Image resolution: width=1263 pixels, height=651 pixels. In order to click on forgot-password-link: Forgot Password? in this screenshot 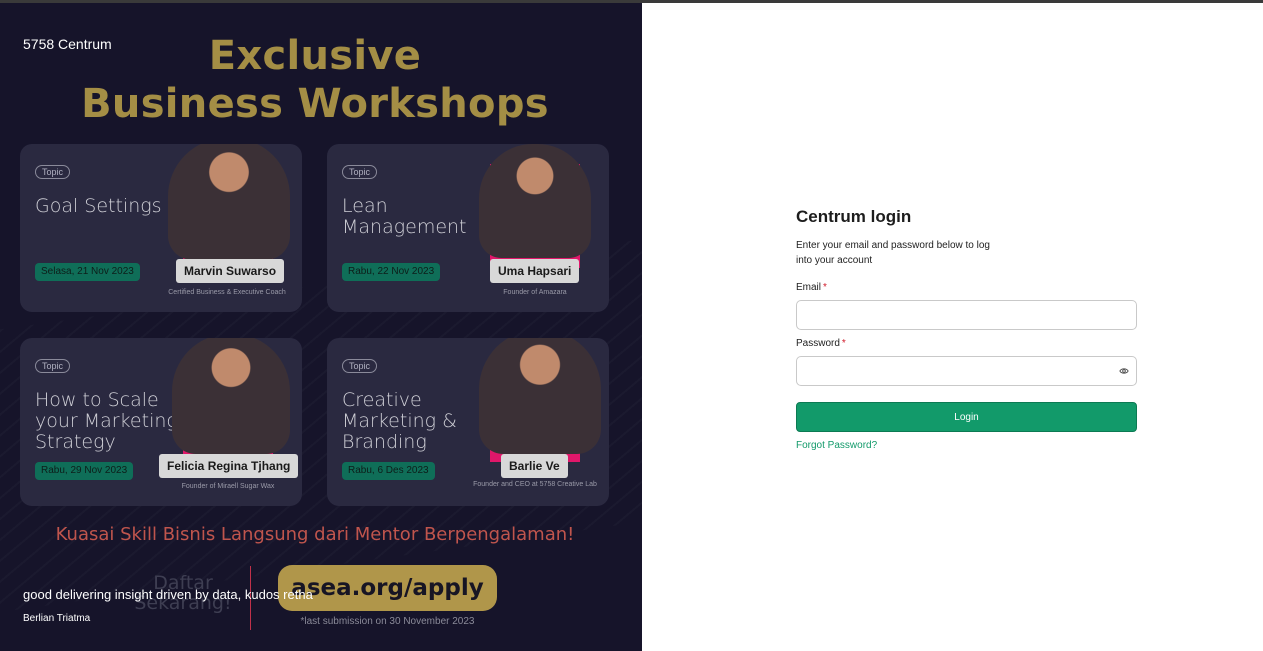, I will do `click(836, 445)`.